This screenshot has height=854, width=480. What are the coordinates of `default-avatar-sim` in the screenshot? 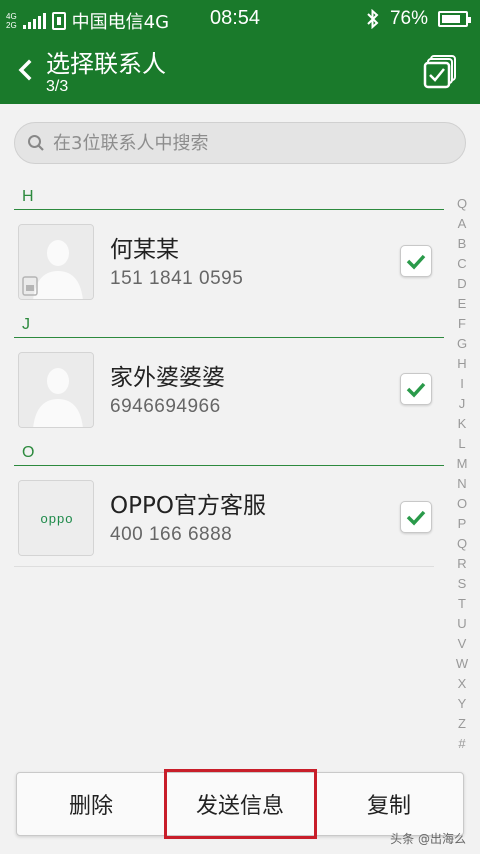 It's located at (56, 262).